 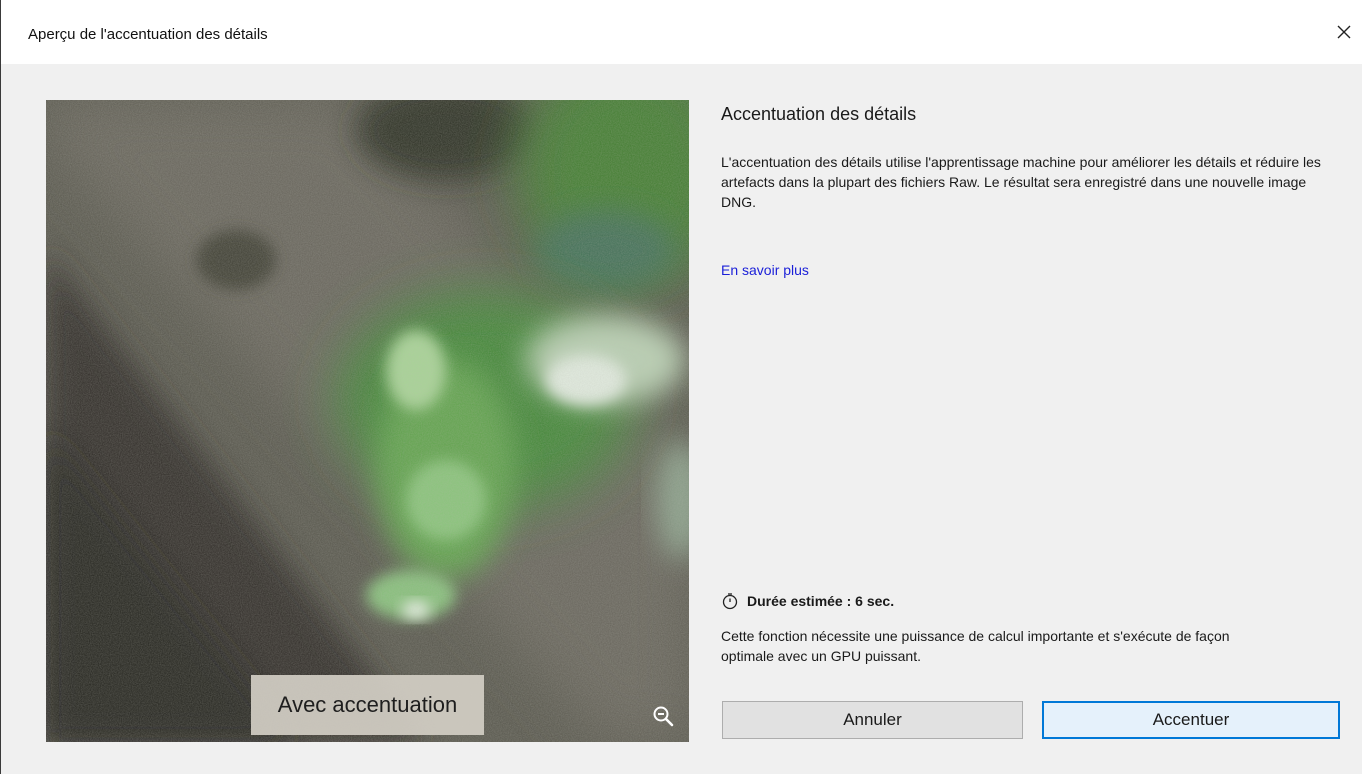 What do you see at coordinates (872, 720) in the screenshot?
I see `cancel-button: Annuler` at bounding box center [872, 720].